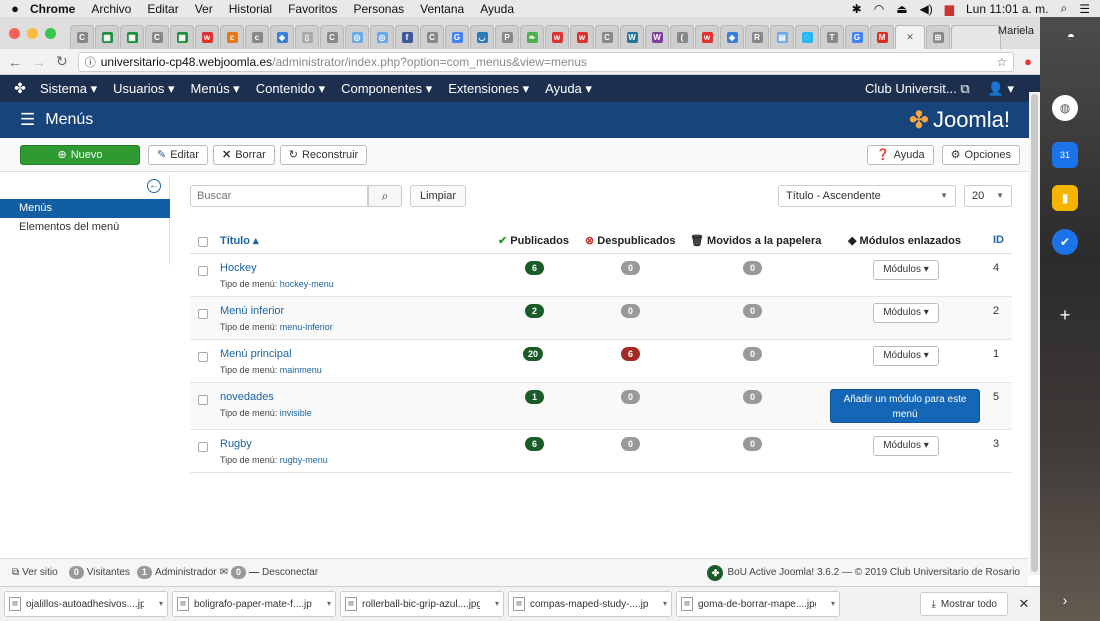 Image resolution: width=1100 pixels, height=621 pixels. I want to click on menubar-favoritos: Favoritos, so click(312, 9).